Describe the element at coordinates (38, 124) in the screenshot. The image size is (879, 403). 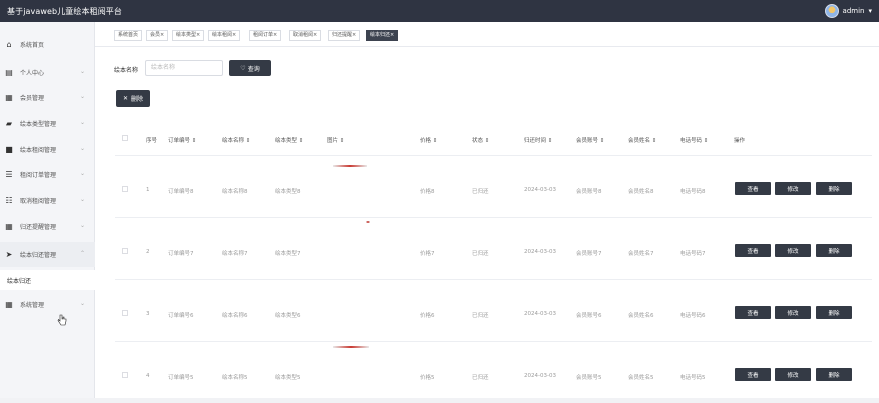
I see `sidebar-item-label: 绘本类型管理` at that location.